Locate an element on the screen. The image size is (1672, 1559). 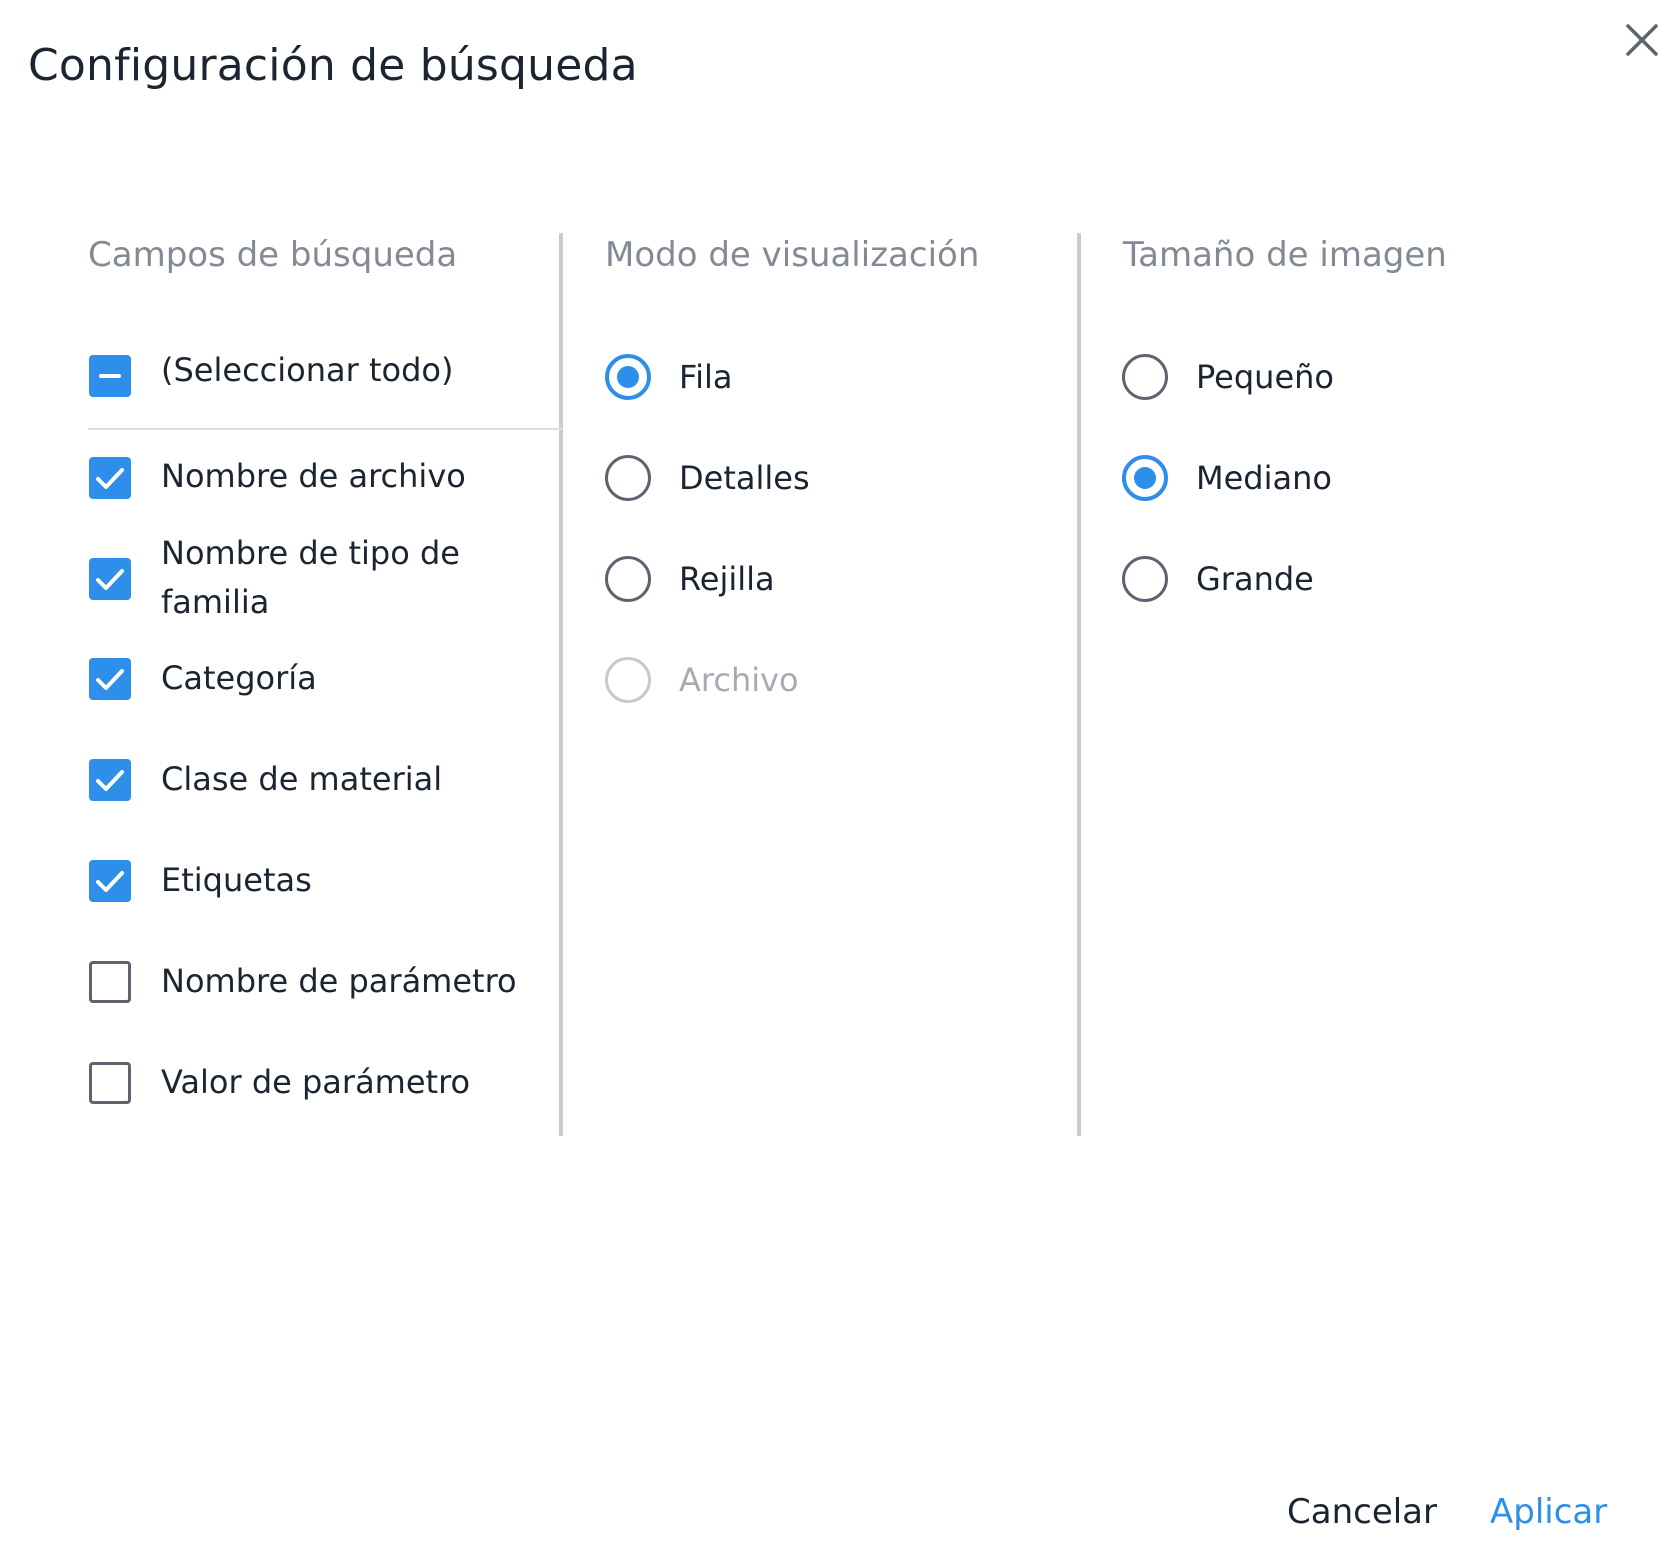
label-size-small: Pequeño is located at coordinates (1265, 377).